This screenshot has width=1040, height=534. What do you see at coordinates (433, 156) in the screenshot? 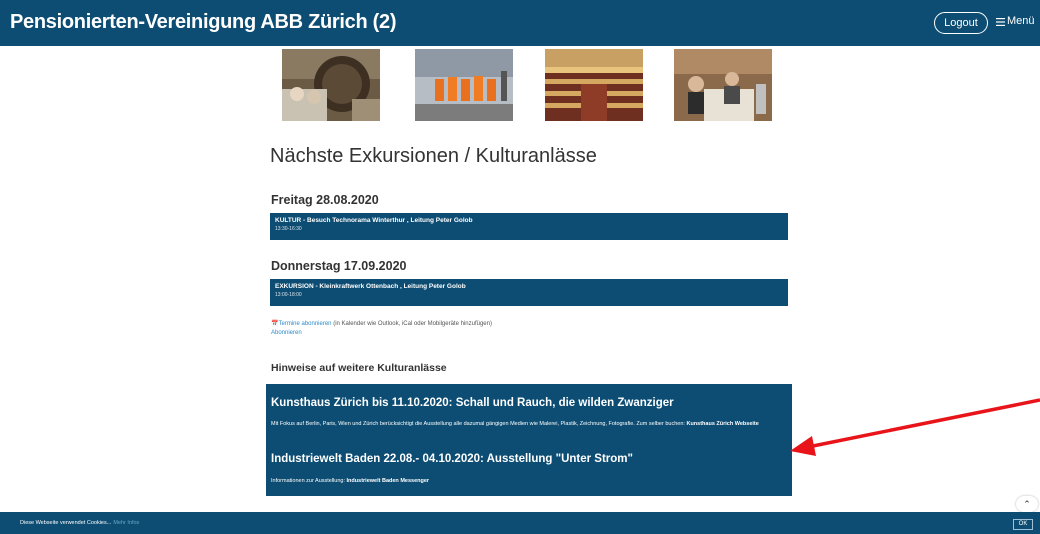
I see `page-heading: Nächste Exkursionen / Kulturanlässe` at bounding box center [433, 156].